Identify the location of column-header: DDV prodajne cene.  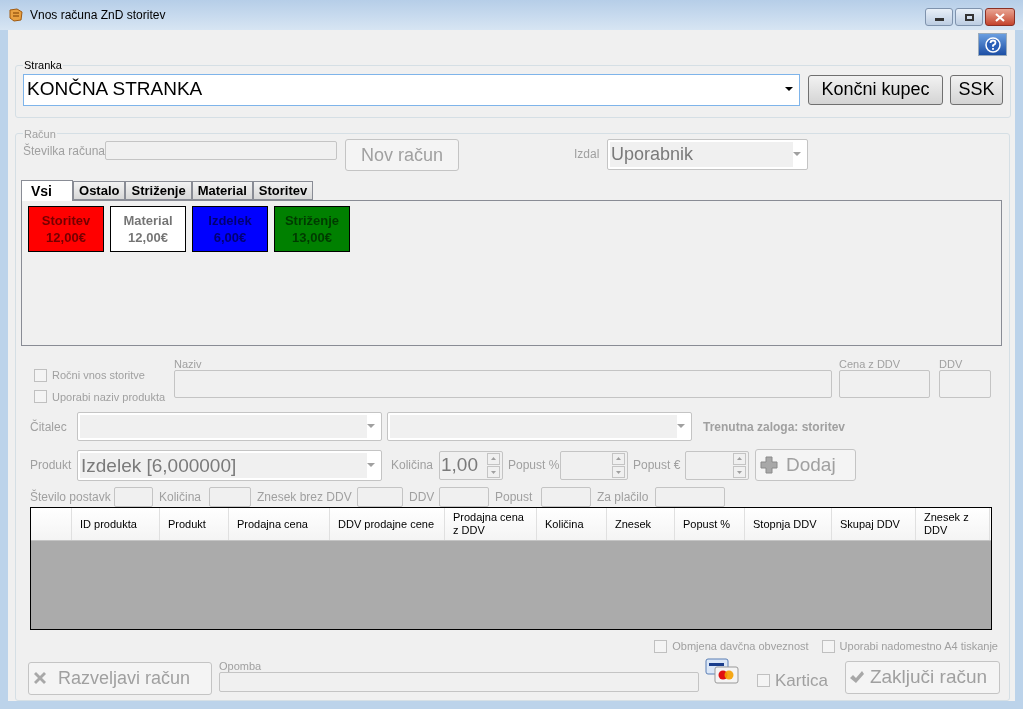
(386, 524).